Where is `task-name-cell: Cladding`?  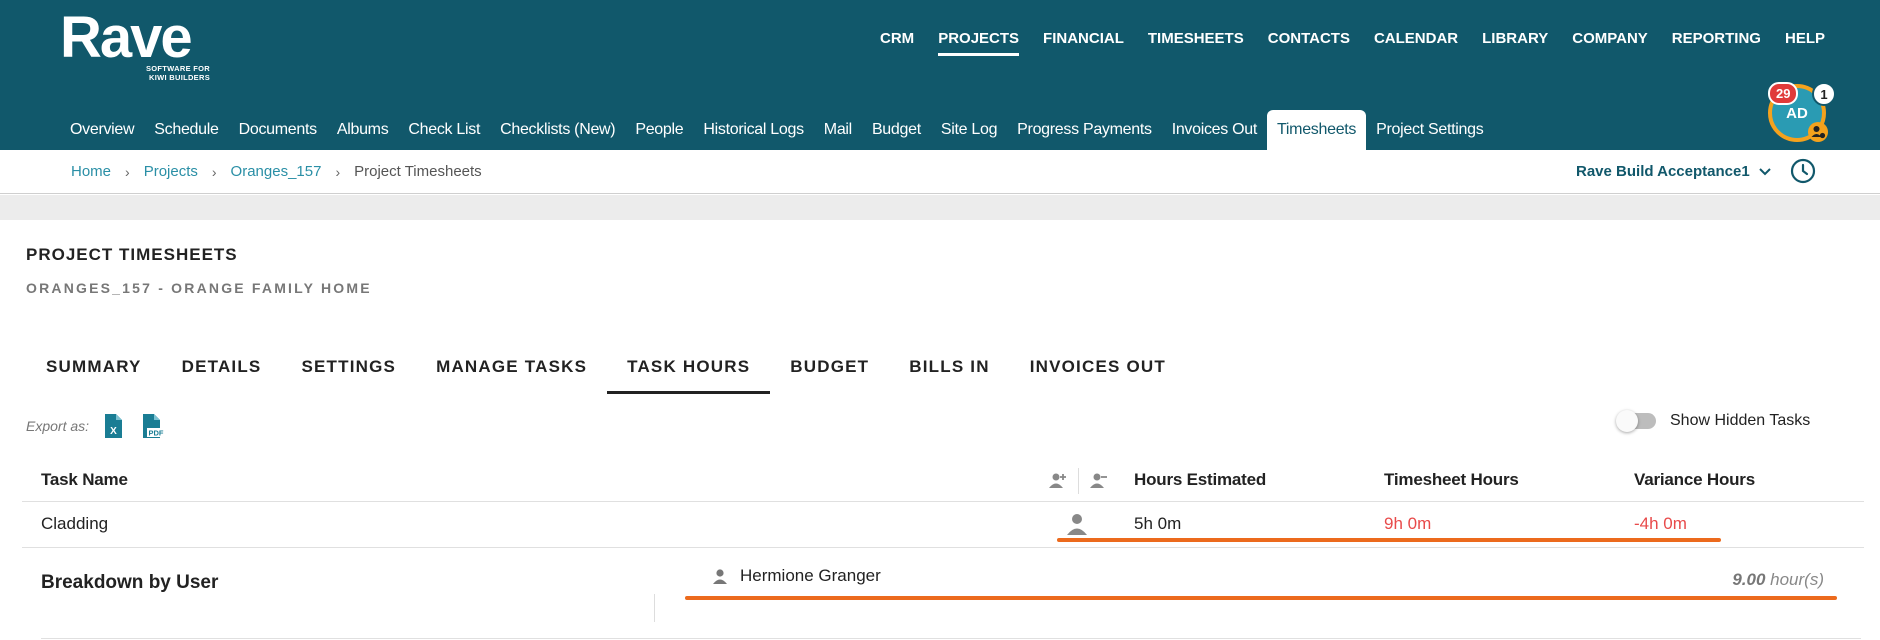
task-name-cell: Cladding is located at coordinates (75, 523).